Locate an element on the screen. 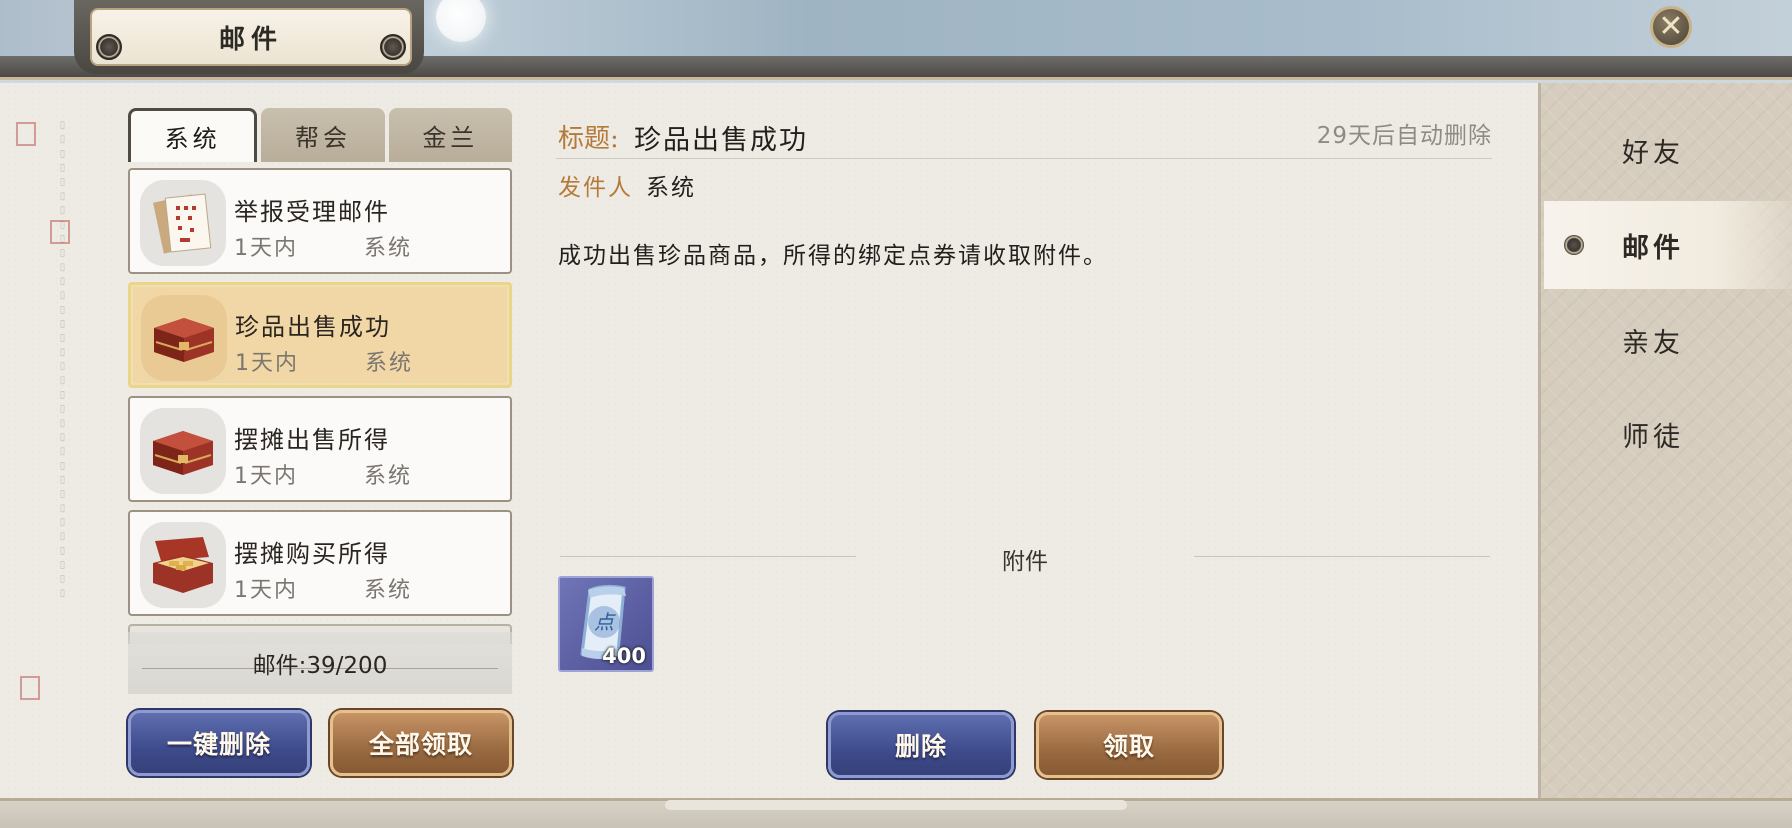 Image resolution: width=1792 pixels, height=828 pixels. attachment-count: 400 is located at coordinates (624, 656).